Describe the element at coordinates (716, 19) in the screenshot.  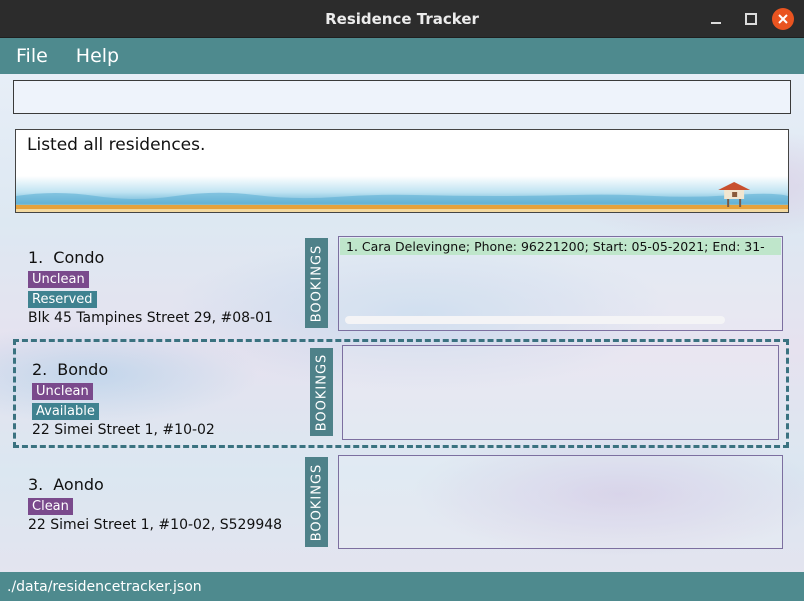
I see `minimize-icon` at that location.